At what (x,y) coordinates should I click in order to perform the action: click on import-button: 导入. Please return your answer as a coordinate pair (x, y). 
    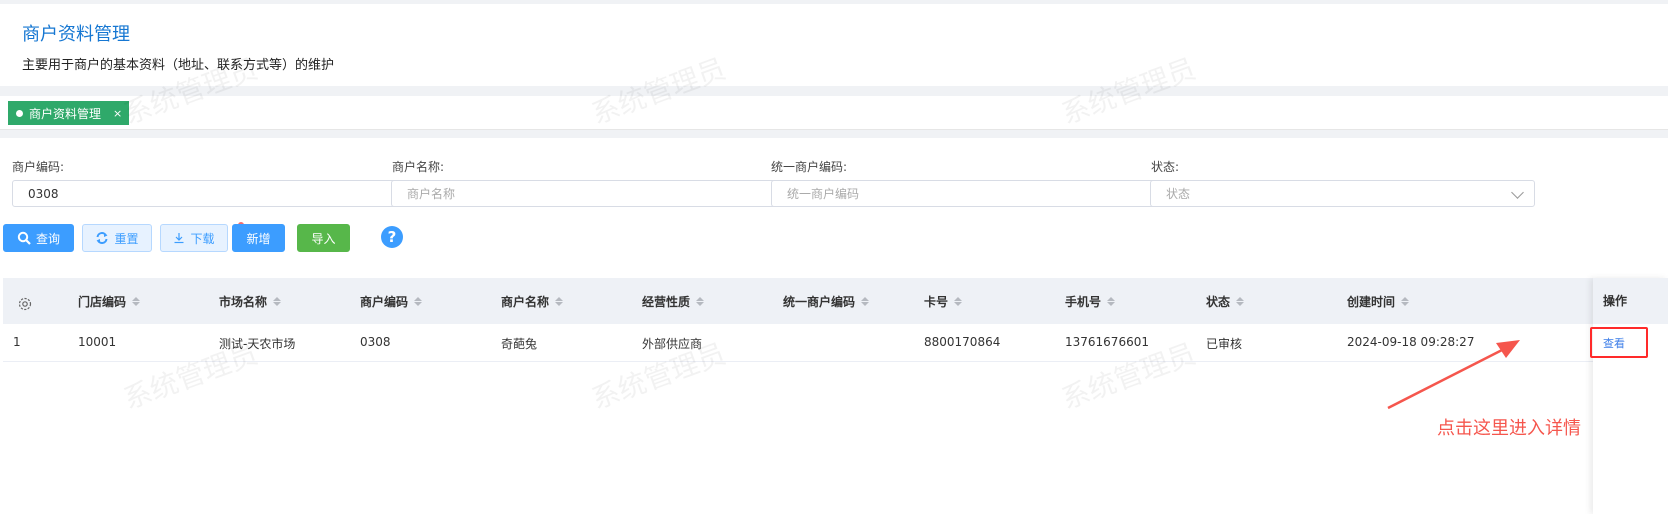
    Looking at the image, I should click on (323, 238).